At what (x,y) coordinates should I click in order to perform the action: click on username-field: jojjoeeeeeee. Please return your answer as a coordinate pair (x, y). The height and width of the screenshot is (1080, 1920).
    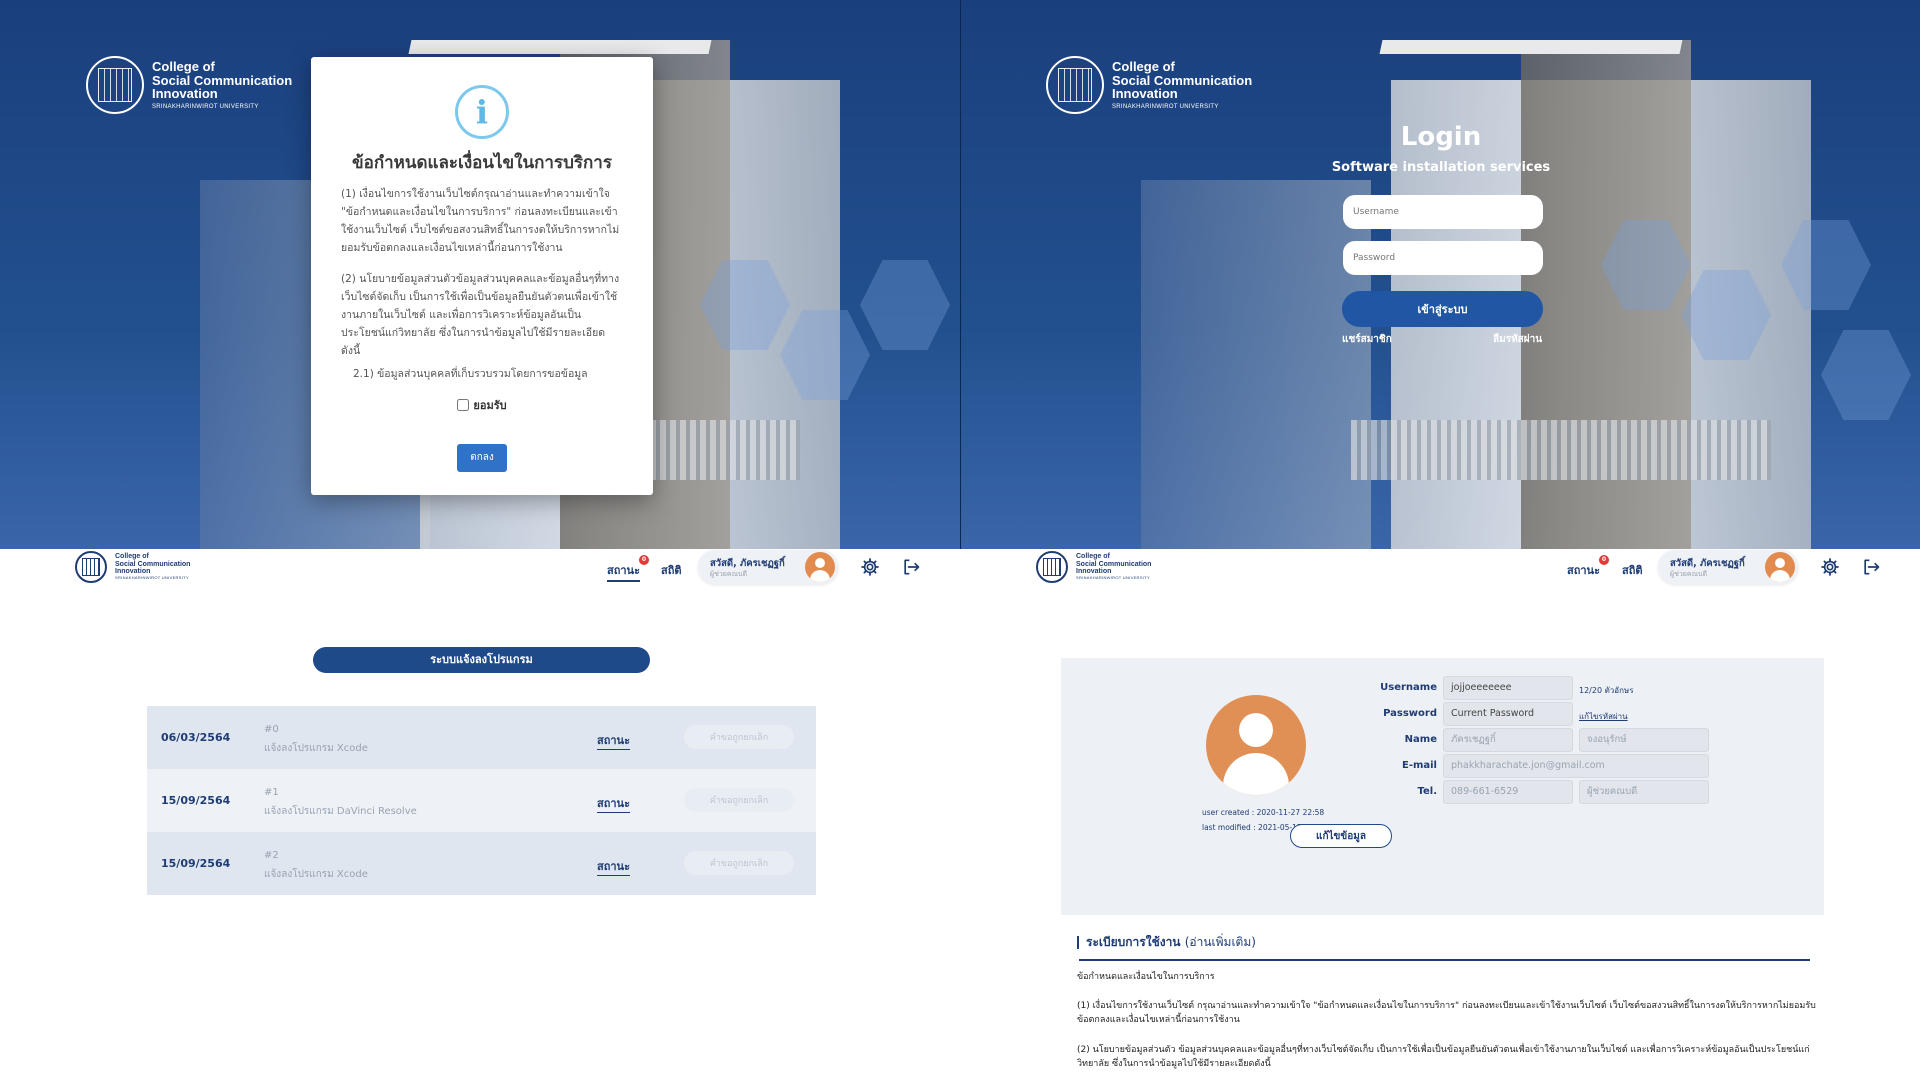
    Looking at the image, I should click on (1508, 688).